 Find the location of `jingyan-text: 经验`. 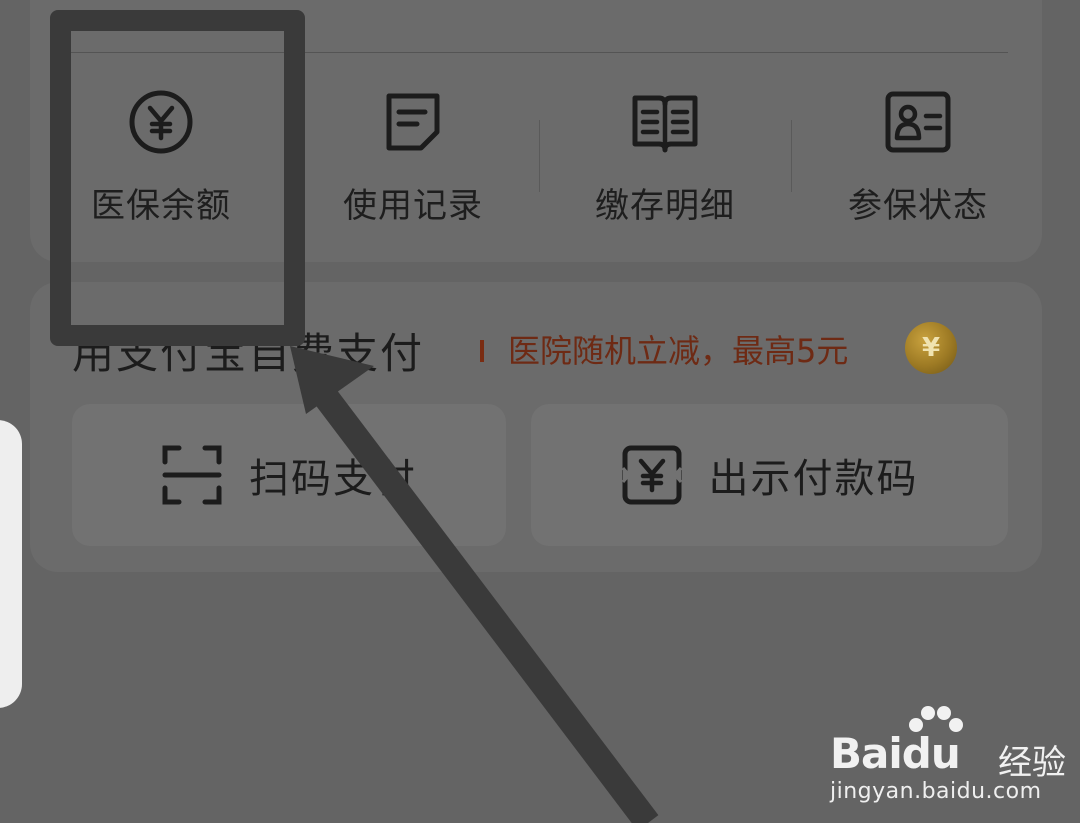

jingyan-text: 经验 is located at coordinates (1032, 763).